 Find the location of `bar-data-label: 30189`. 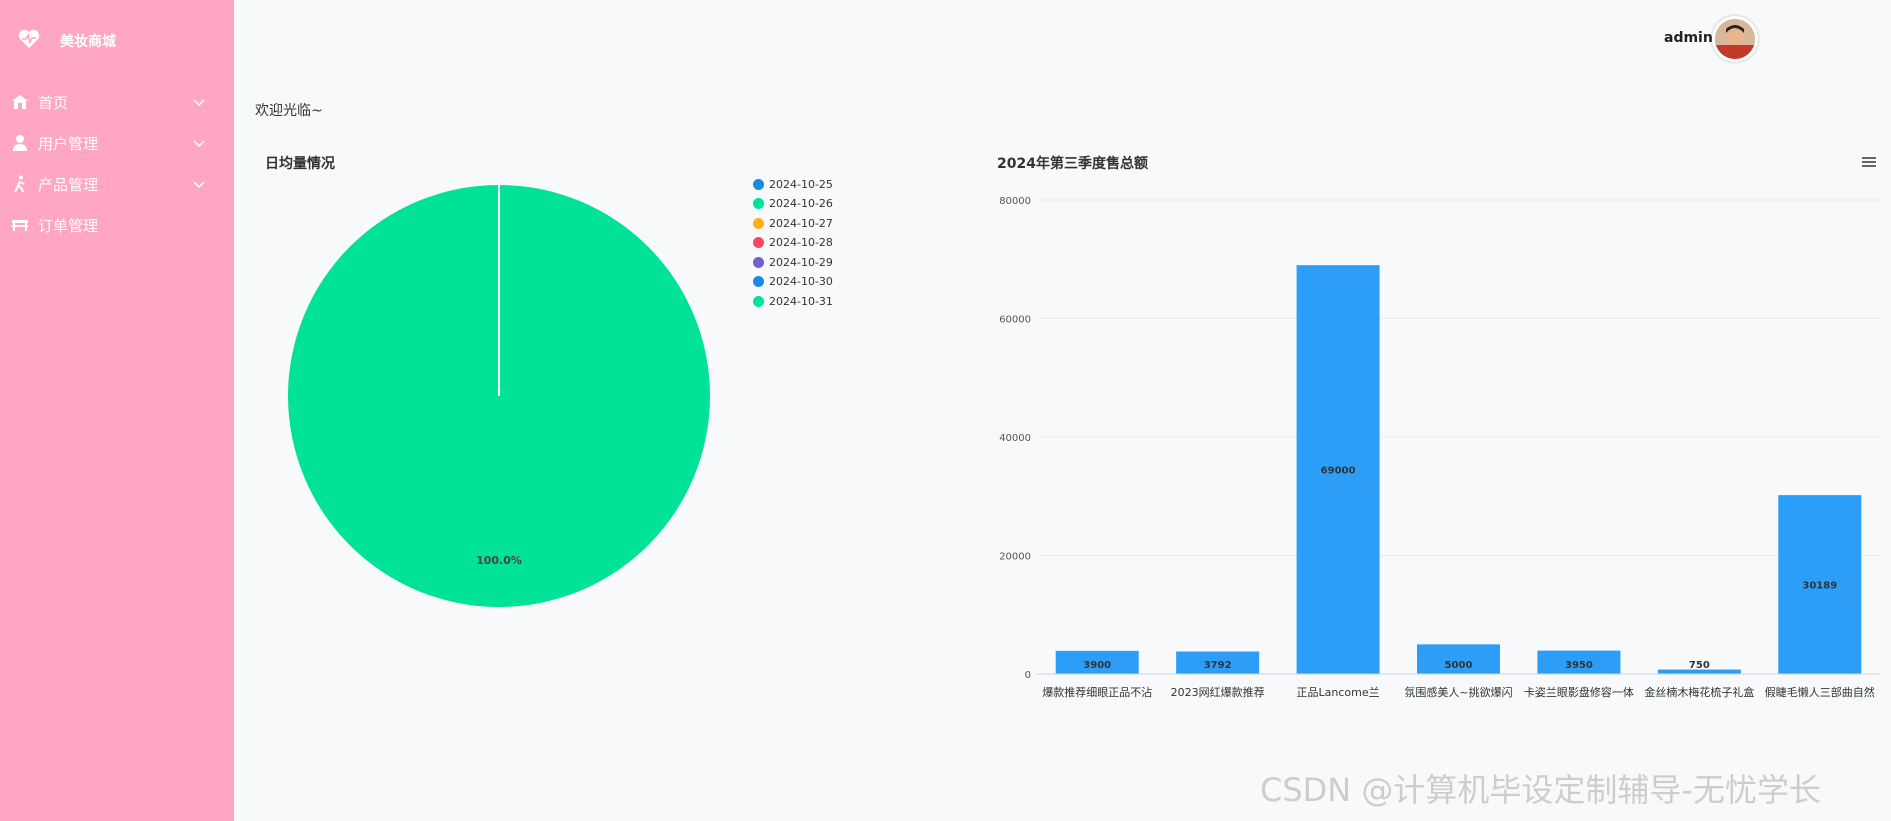

bar-data-label: 30189 is located at coordinates (1819, 586).